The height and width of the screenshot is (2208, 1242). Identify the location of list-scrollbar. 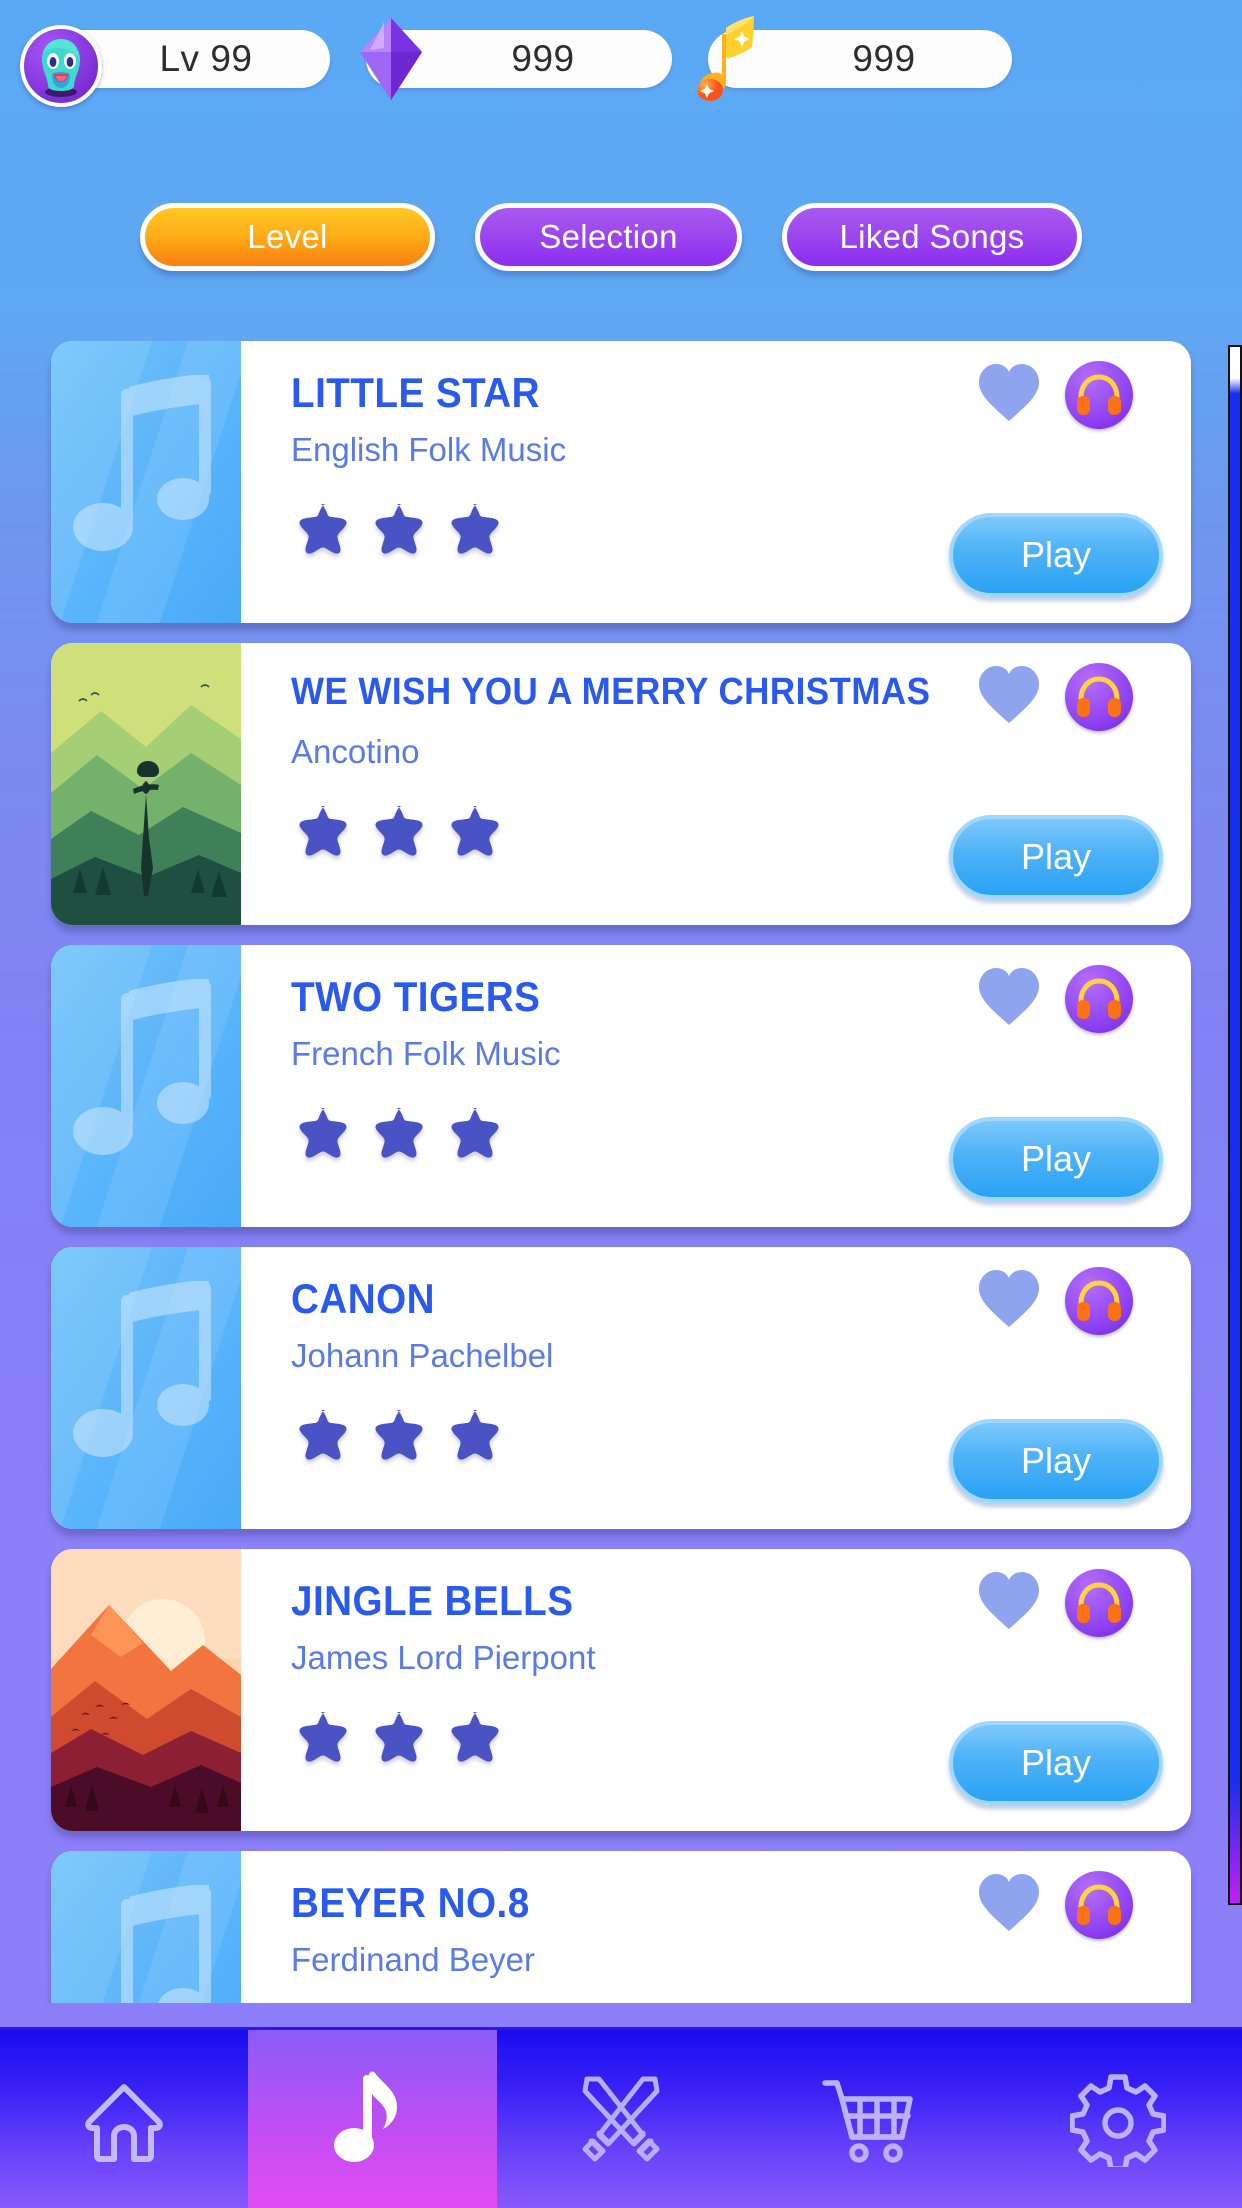
(1233, 1156).